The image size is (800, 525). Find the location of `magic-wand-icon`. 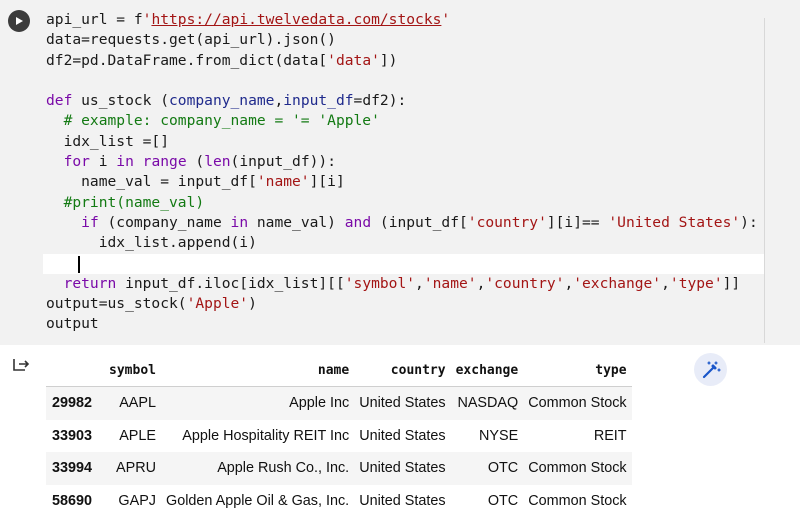

magic-wand-icon is located at coordinates (711, 369).